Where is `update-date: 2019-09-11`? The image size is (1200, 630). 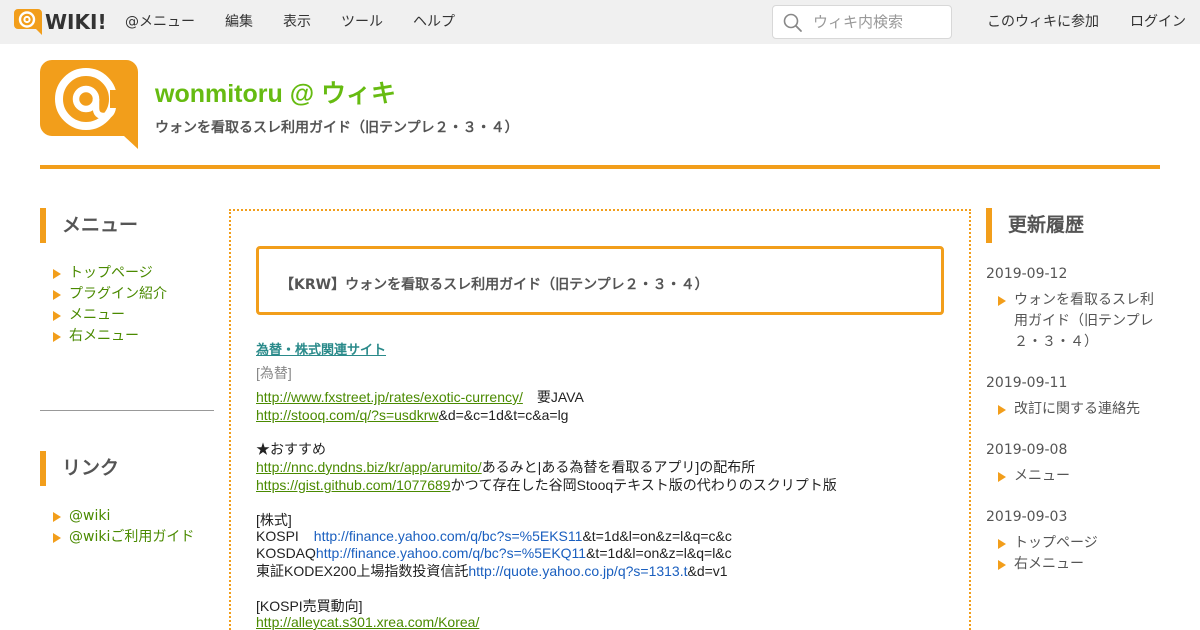
update-date: 2019-09-11 is located at coordinates (1027, 383).